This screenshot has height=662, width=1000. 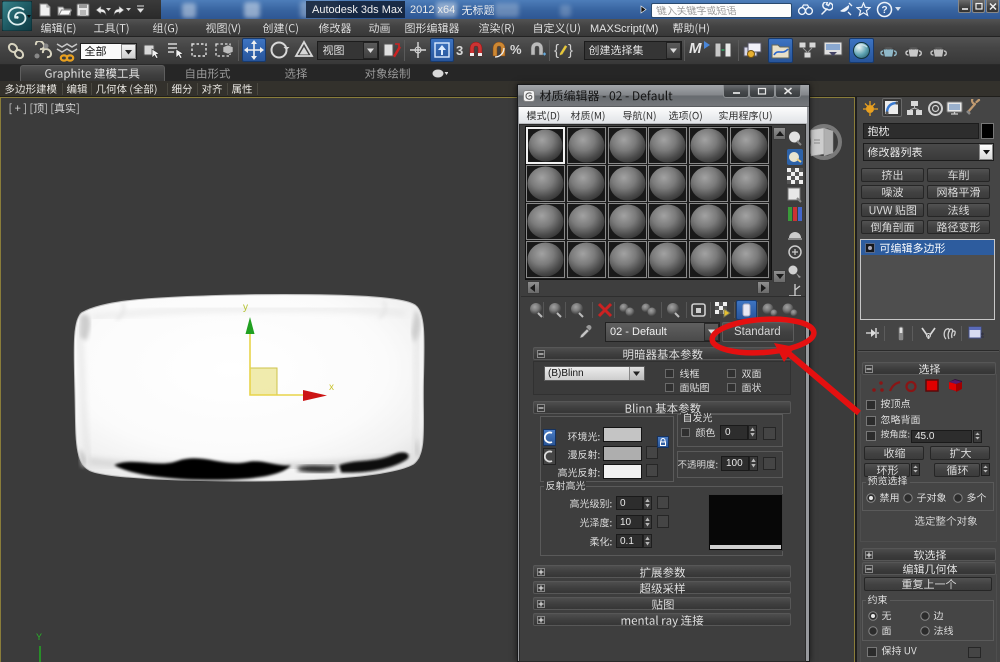 What do you see at coordinates (39, 637) in the screenshot?
I see `svg-text: Y` at bounding box center [39, 637].